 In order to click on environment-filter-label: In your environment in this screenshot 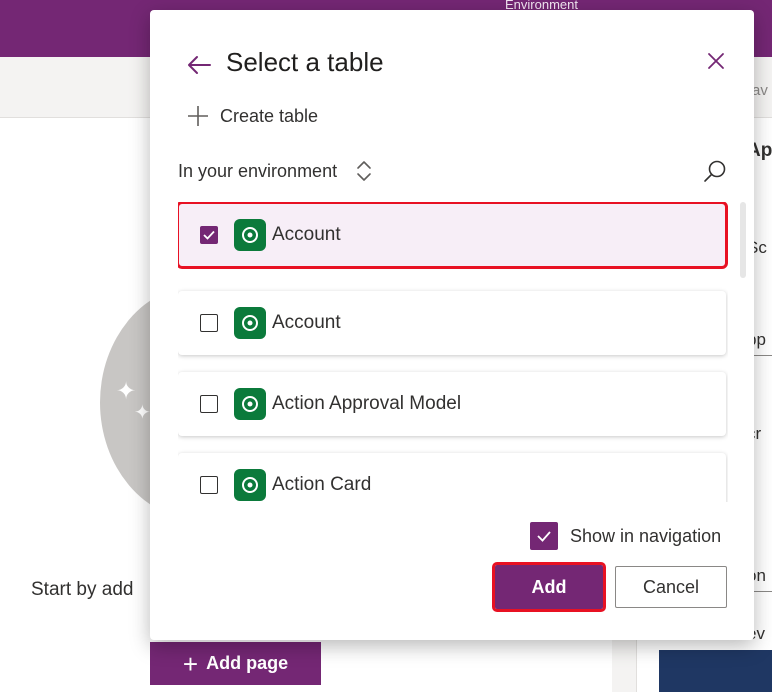, I will do `click(258, 170)`.